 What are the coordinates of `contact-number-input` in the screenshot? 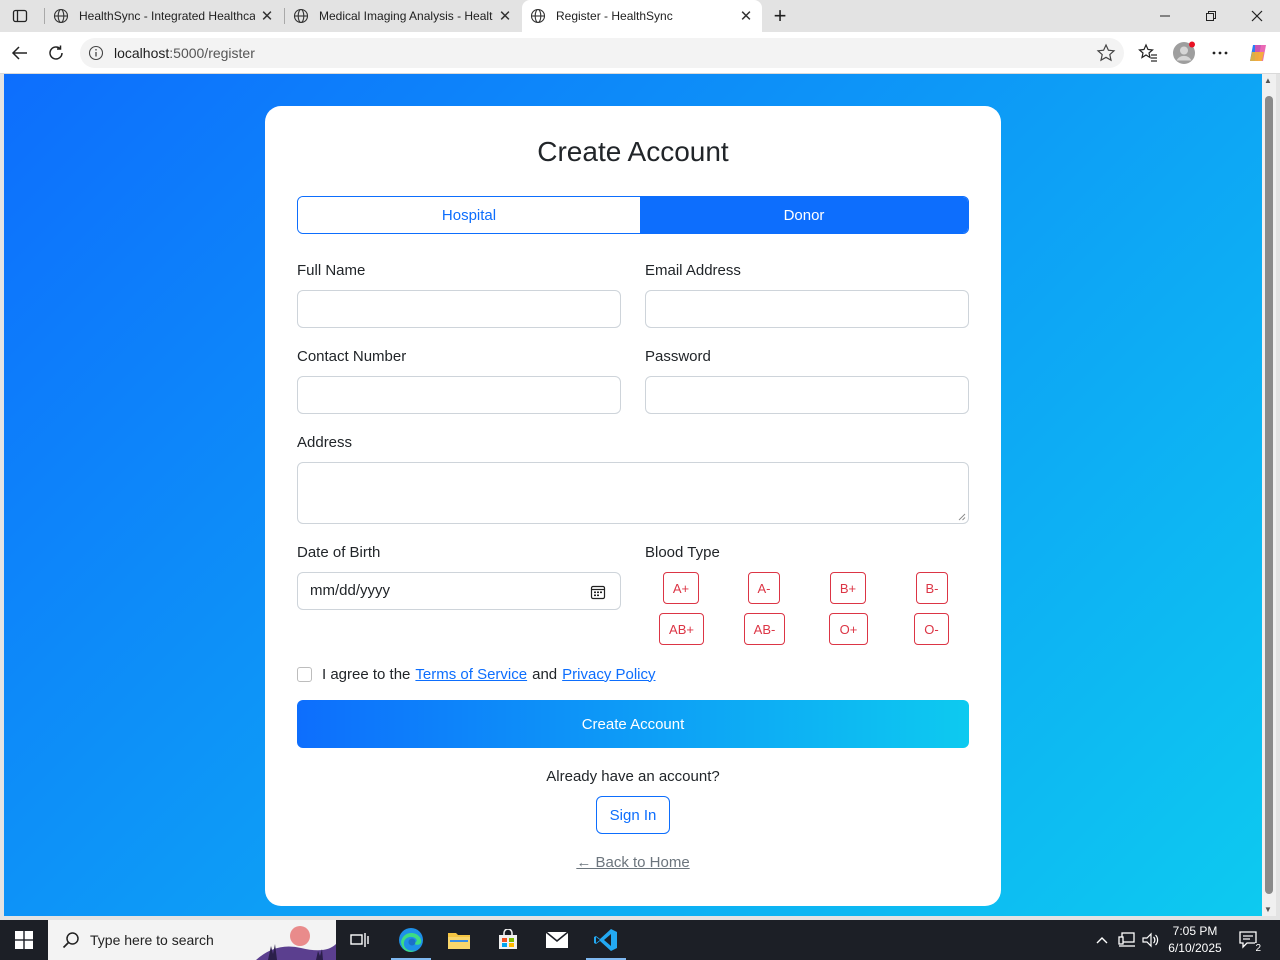 It's located at (459, 395).